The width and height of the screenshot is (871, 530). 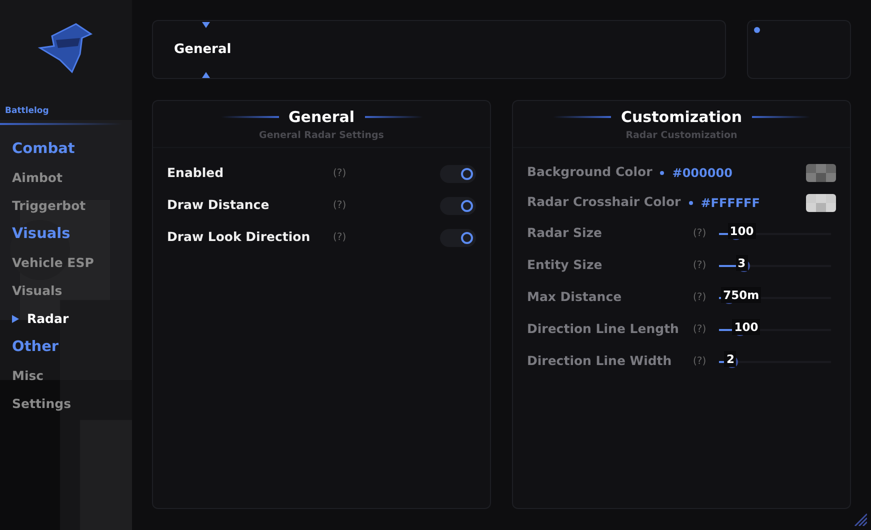 What do you see at coordinates (49, 206) in the screenshot?
I see `nav-item: Triggerbot` at bounding box center [49, 206].